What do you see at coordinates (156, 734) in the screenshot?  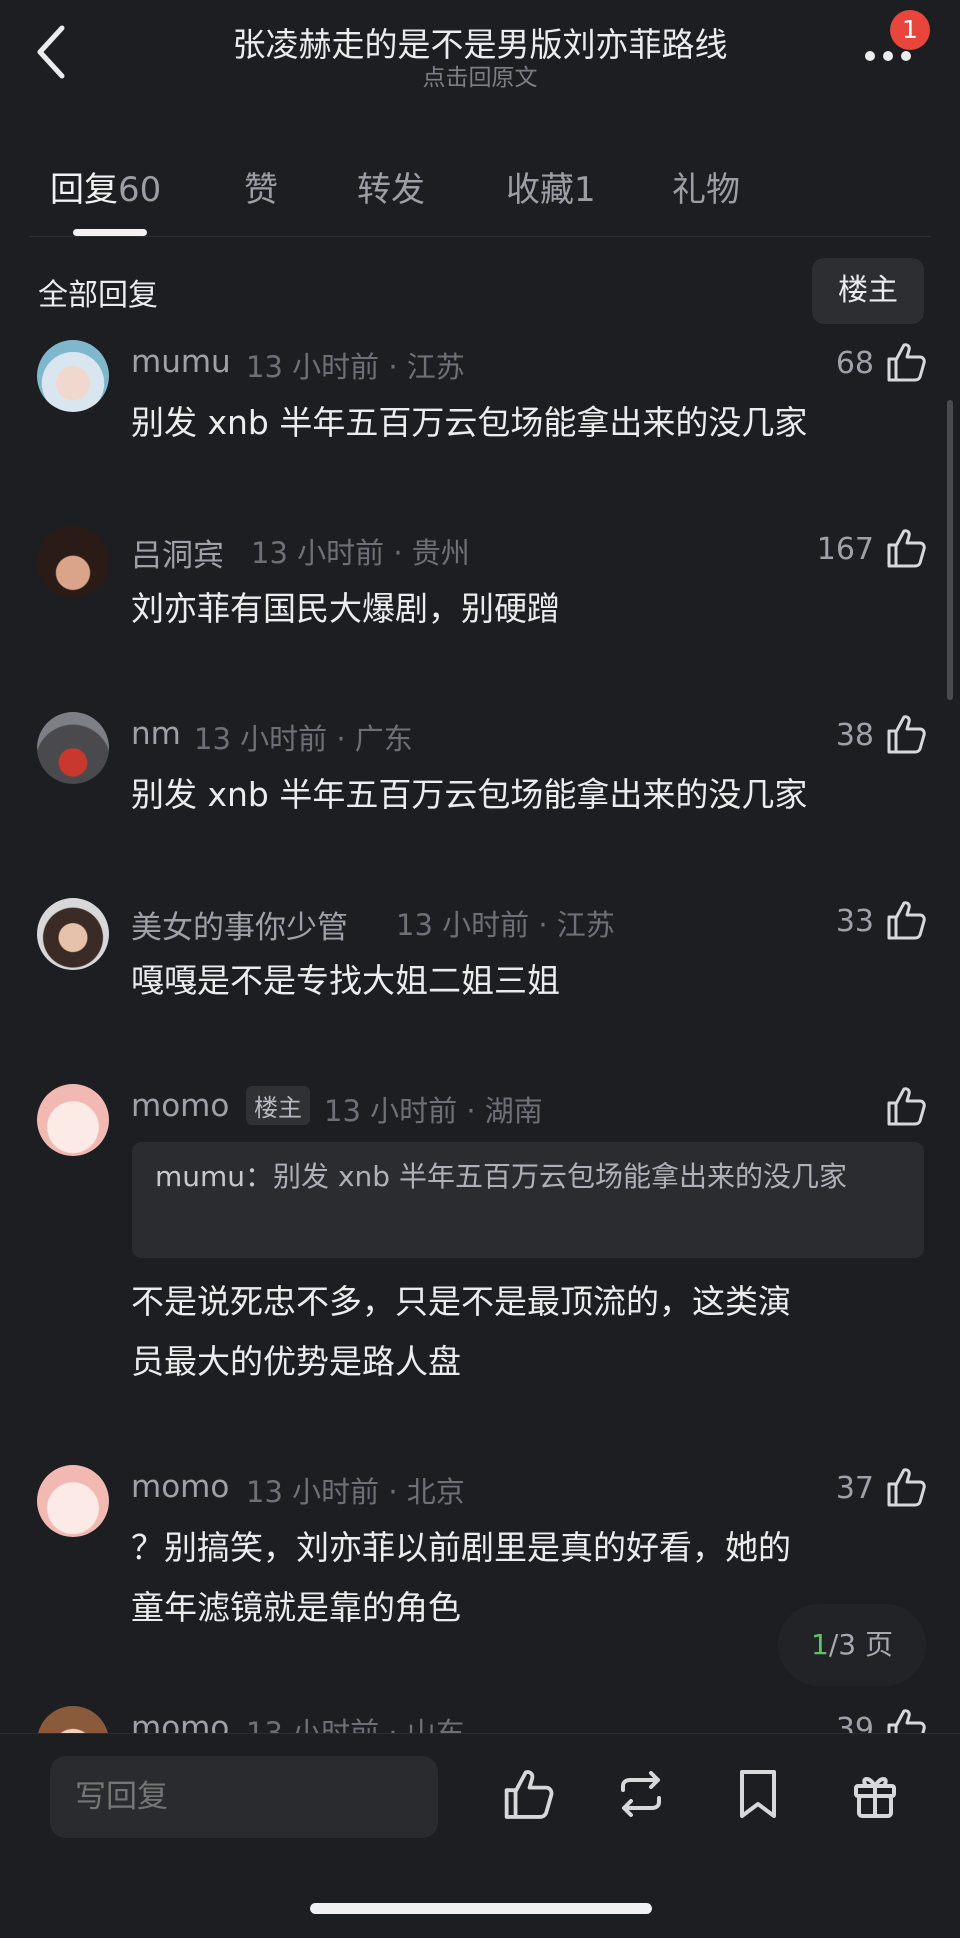 I see `comment-username: nm` at bounding box center [156, 734].